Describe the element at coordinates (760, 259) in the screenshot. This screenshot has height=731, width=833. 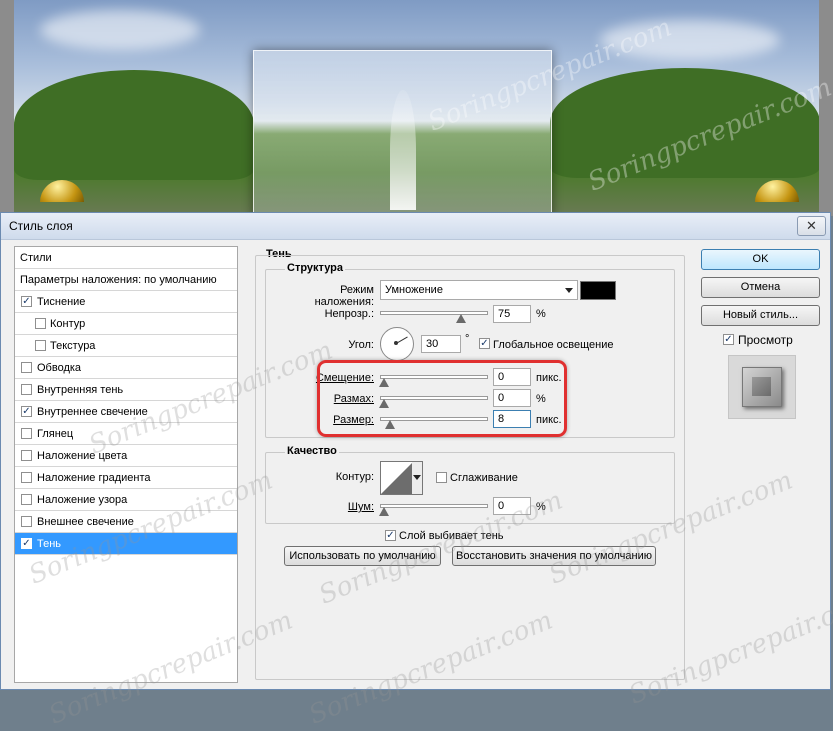
I see `ok-button: OK` at that location.